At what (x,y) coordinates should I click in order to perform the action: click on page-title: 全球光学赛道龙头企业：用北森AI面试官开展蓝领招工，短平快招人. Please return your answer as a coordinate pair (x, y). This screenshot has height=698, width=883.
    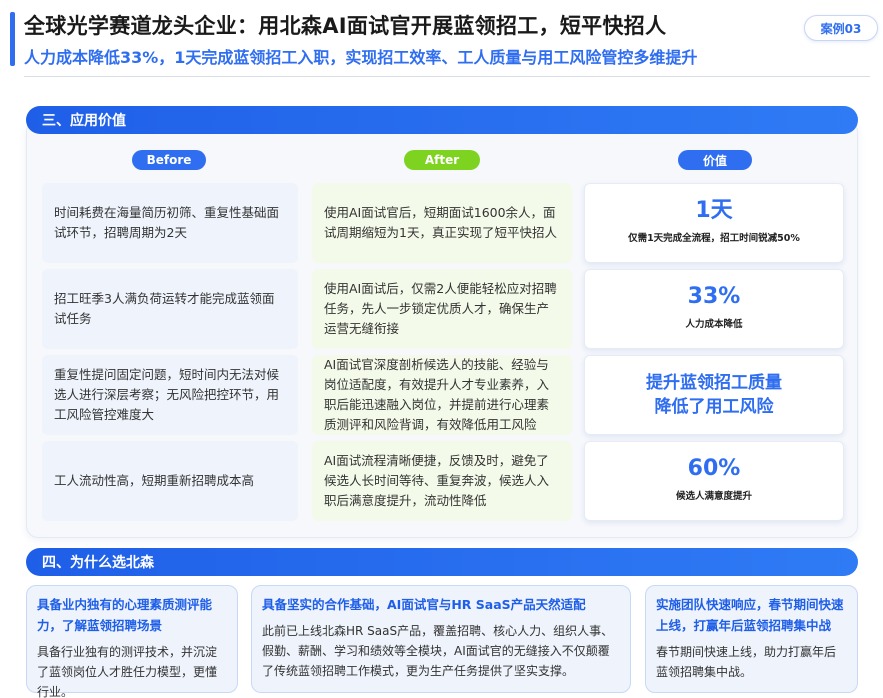
    Looking at the image, I should click on (345, 26).